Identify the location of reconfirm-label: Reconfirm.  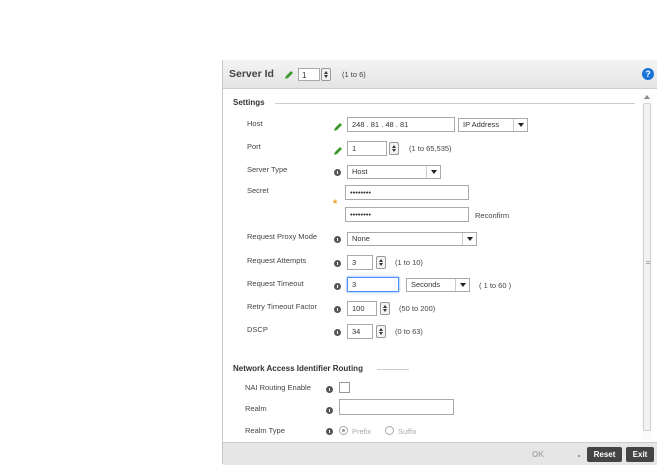
(492, 215).